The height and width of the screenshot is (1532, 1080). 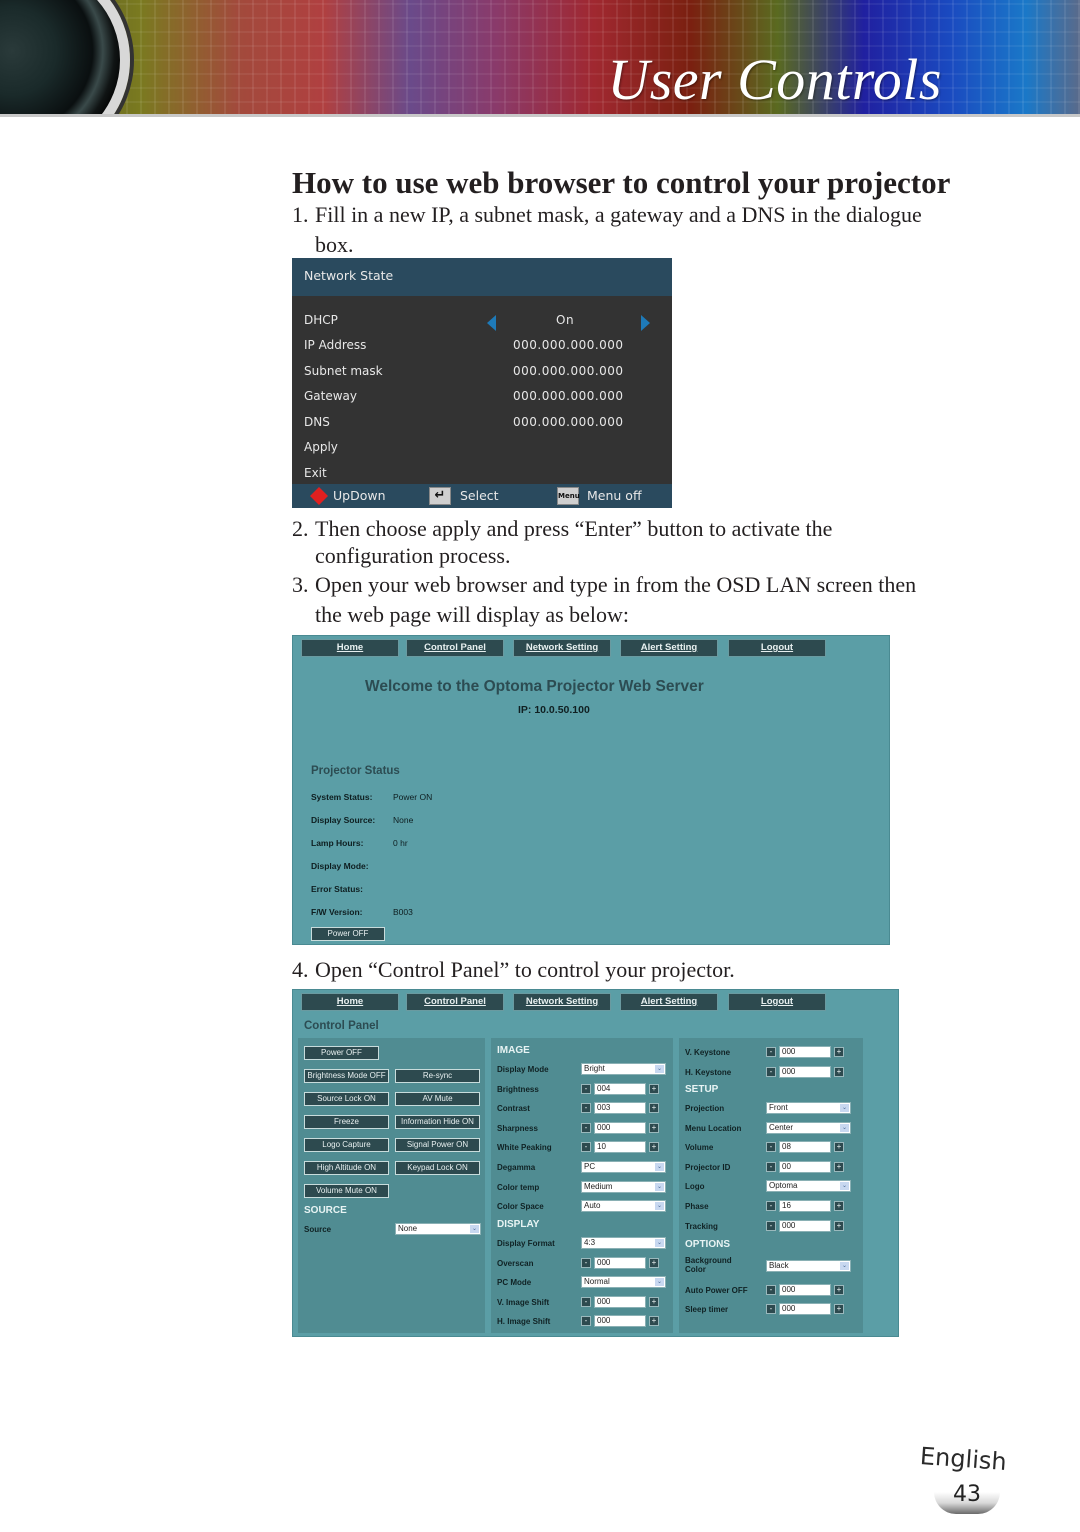 What do you see at coordinates (484, 476) in the screenshot?
I see `osd-row-exit: Exit` at bounding box center [484, 476].